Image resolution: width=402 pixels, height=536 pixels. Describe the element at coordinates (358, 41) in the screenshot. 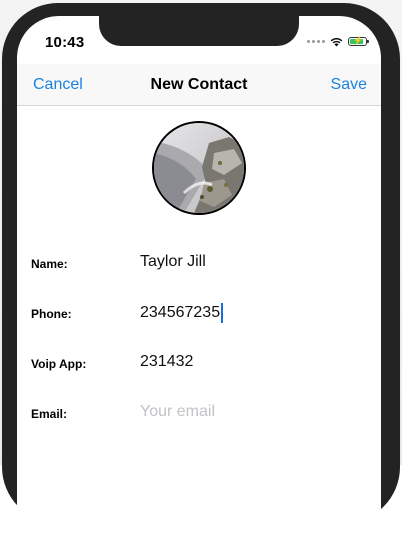

I see `battery-charging-icon: ⚡` at that location.